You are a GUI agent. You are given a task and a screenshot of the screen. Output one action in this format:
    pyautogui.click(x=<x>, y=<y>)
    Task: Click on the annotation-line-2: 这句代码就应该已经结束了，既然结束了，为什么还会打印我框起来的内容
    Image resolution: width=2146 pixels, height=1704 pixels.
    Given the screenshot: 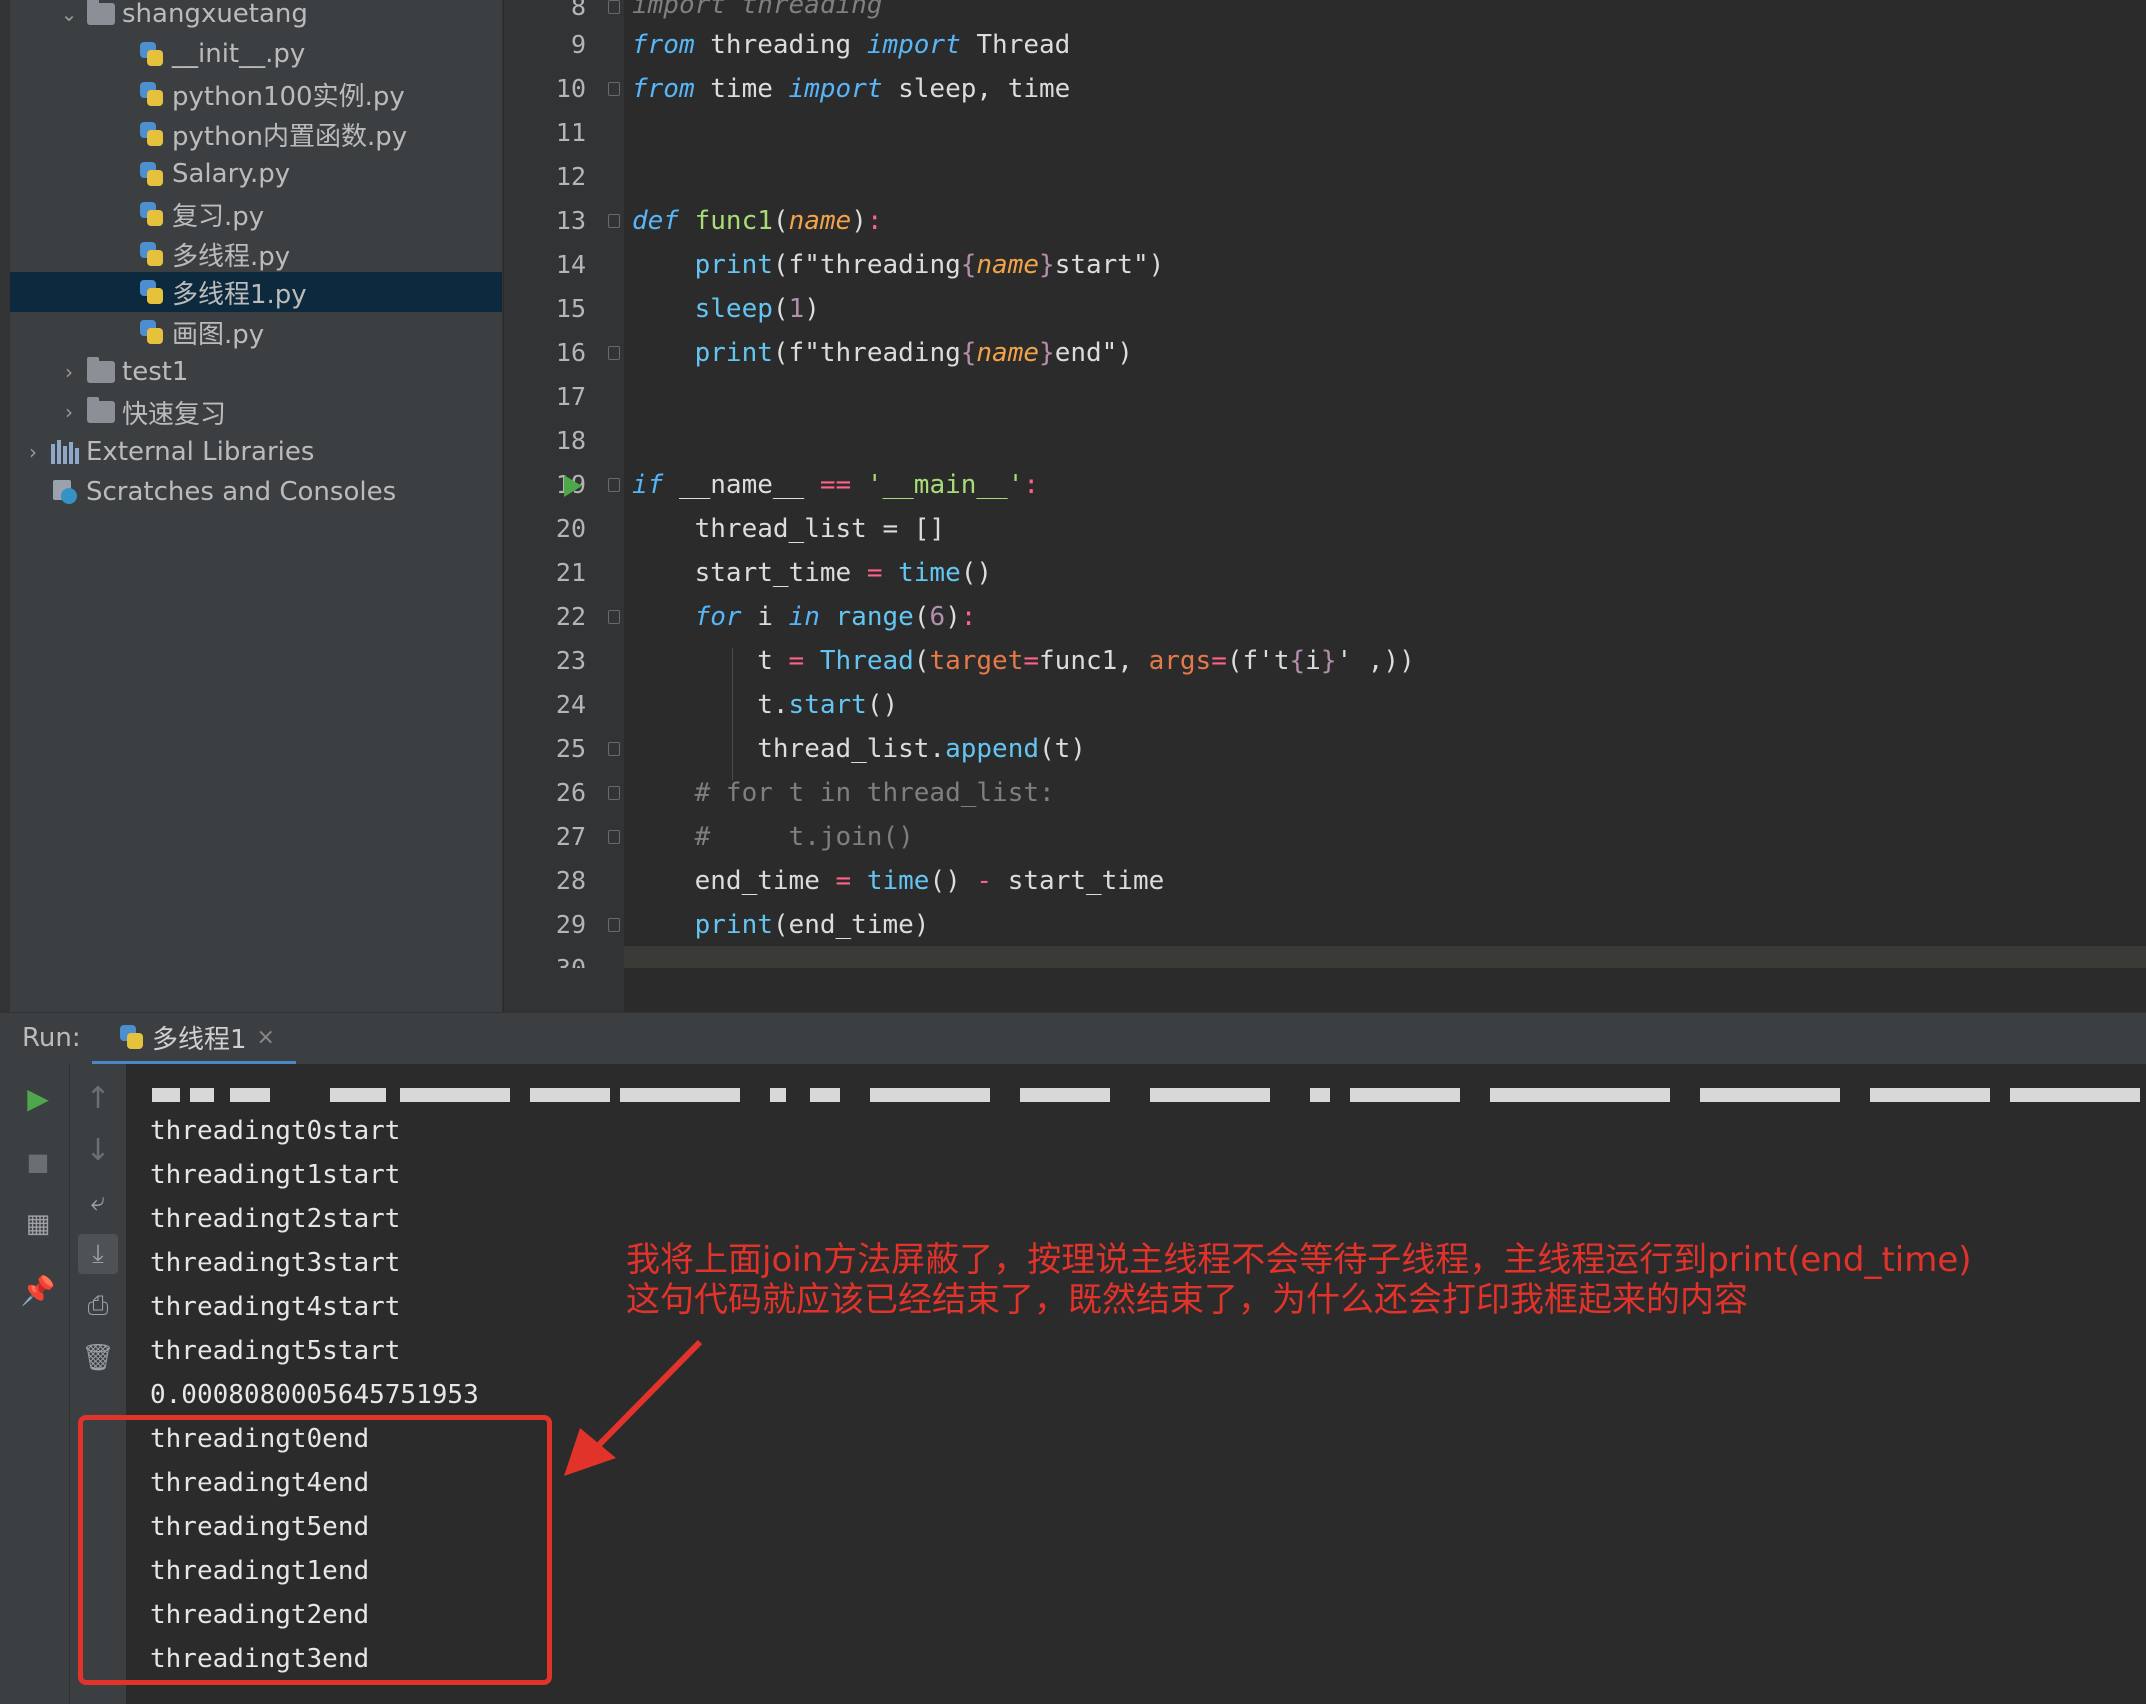 What is the action you would take?
    pyautogui.click(x=1187, y=1300)
    